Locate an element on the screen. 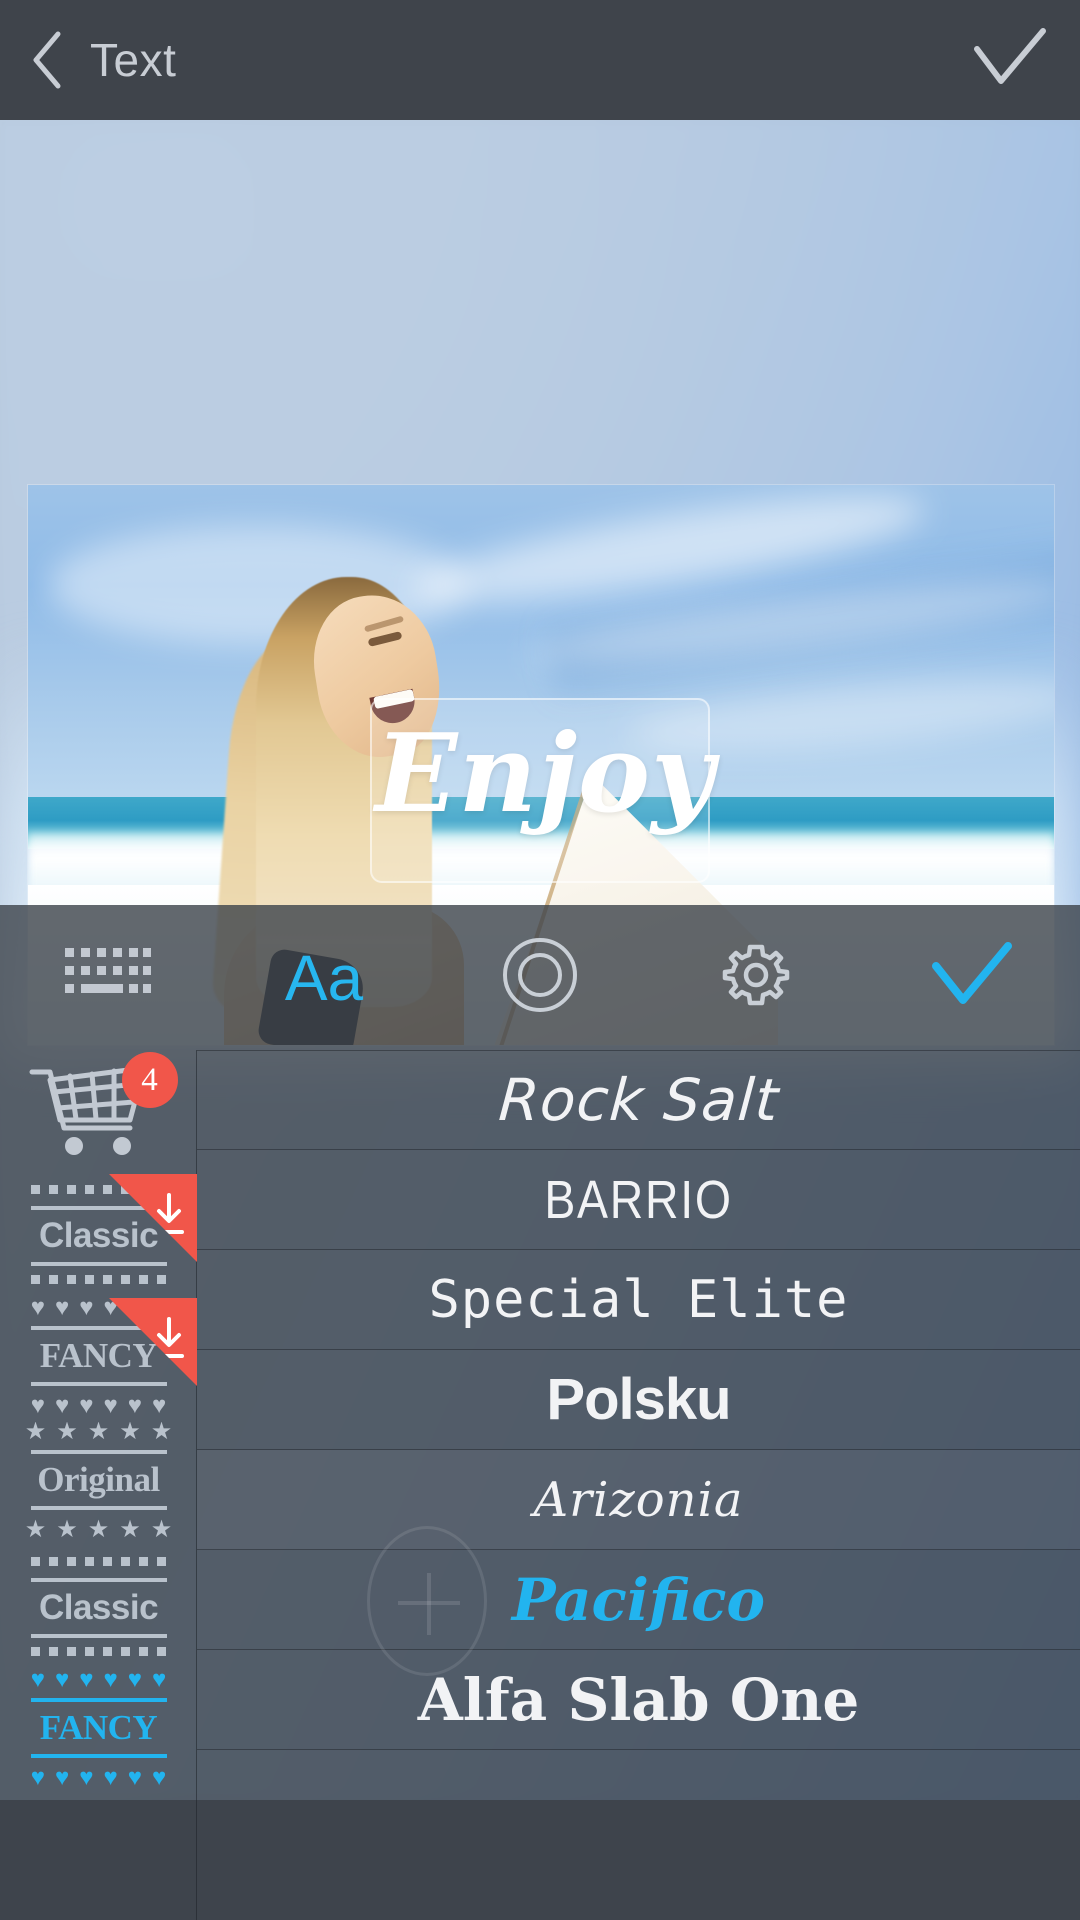 The width and height of the screenshot is (1080, 1920). font-name: BARRIO is located at coordinates (638, 1199).